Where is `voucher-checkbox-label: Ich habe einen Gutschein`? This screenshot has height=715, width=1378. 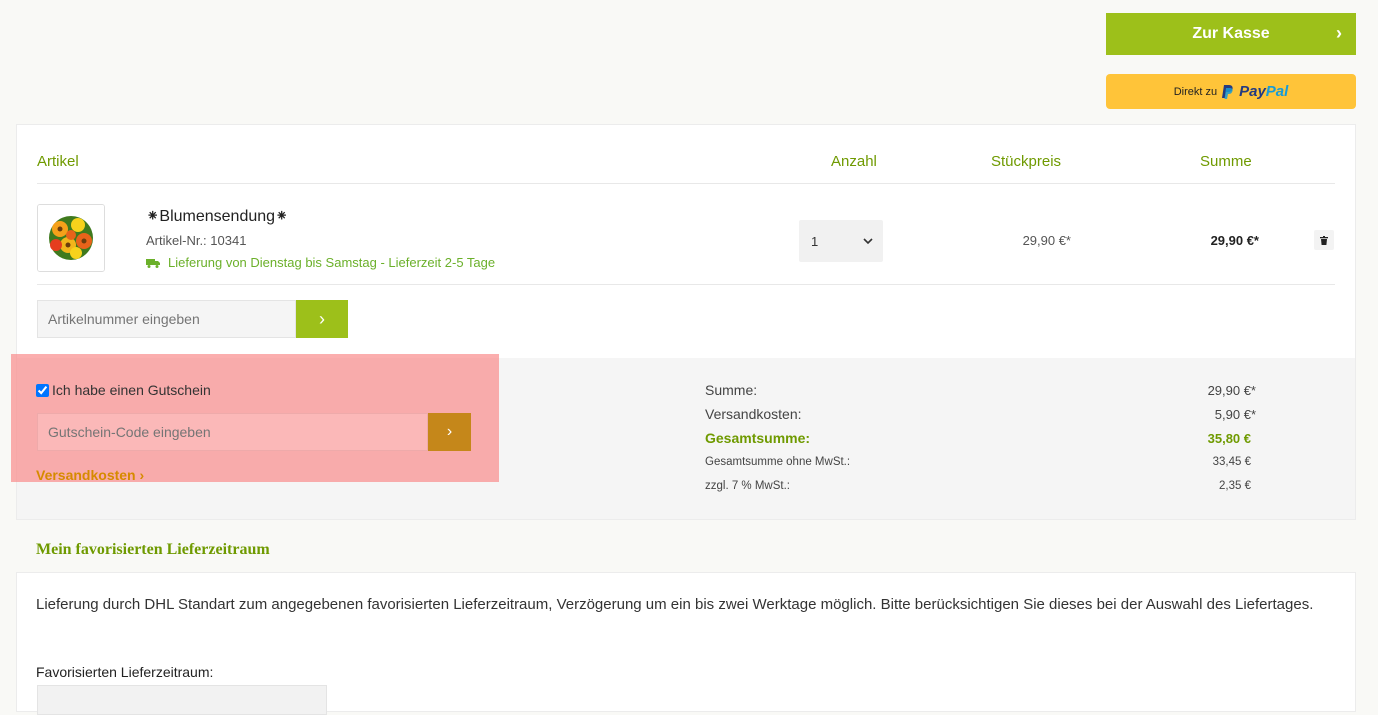
voucher-checkbox-label: Ich habe einen Gutschein is located at coordinates (131, 390).